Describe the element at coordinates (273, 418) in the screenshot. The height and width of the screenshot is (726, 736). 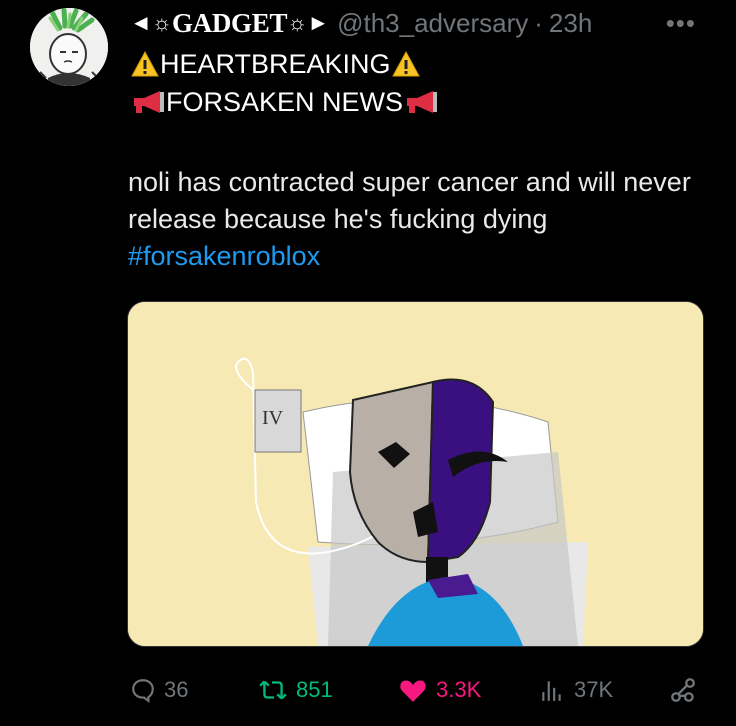
I see `iv-label: IV` at that location.